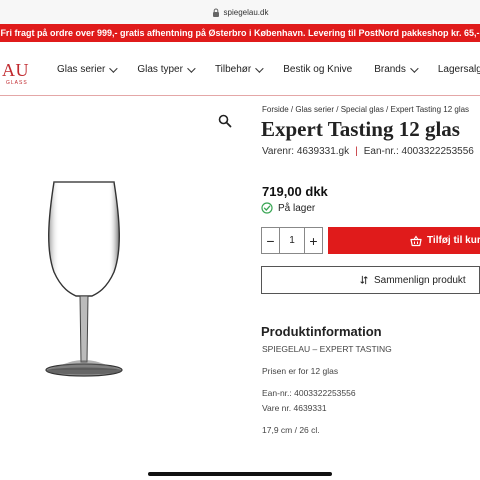 The image size is (480, 480). What do you see at coordinates (240, 474) in the screenshot?
I see `home-indicator` at bounding box center [240, 474].